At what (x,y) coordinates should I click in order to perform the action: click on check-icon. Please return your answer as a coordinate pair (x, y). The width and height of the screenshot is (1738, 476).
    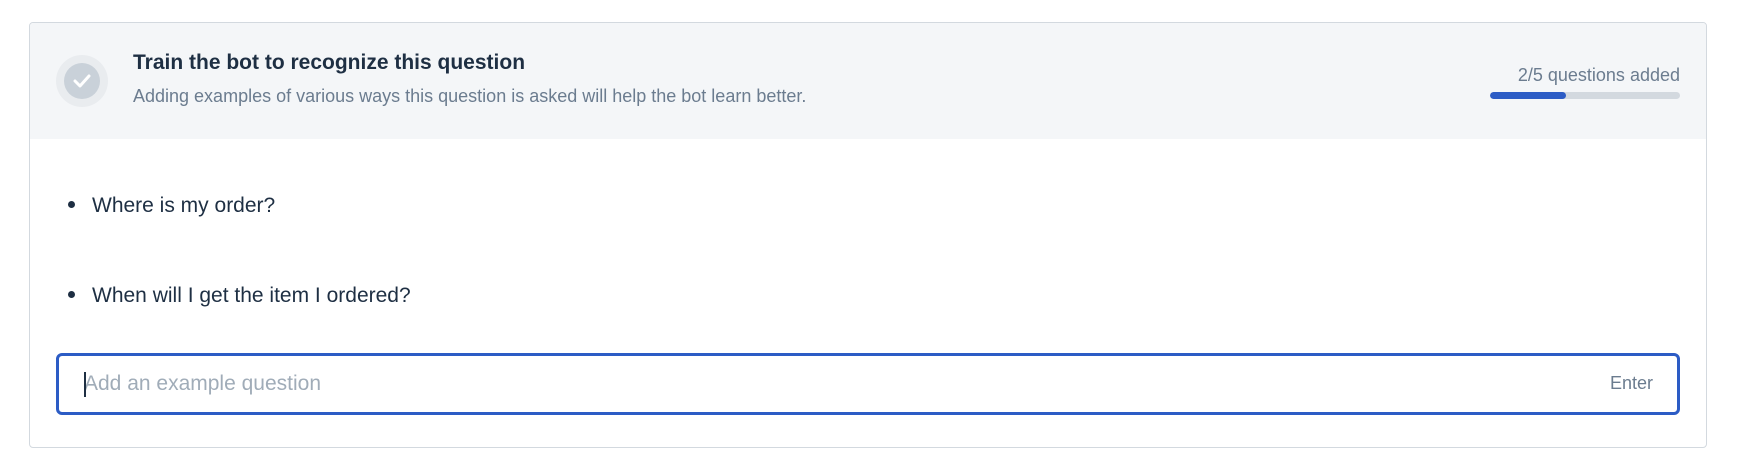
    Looking at the image, I should click on (82, 81).